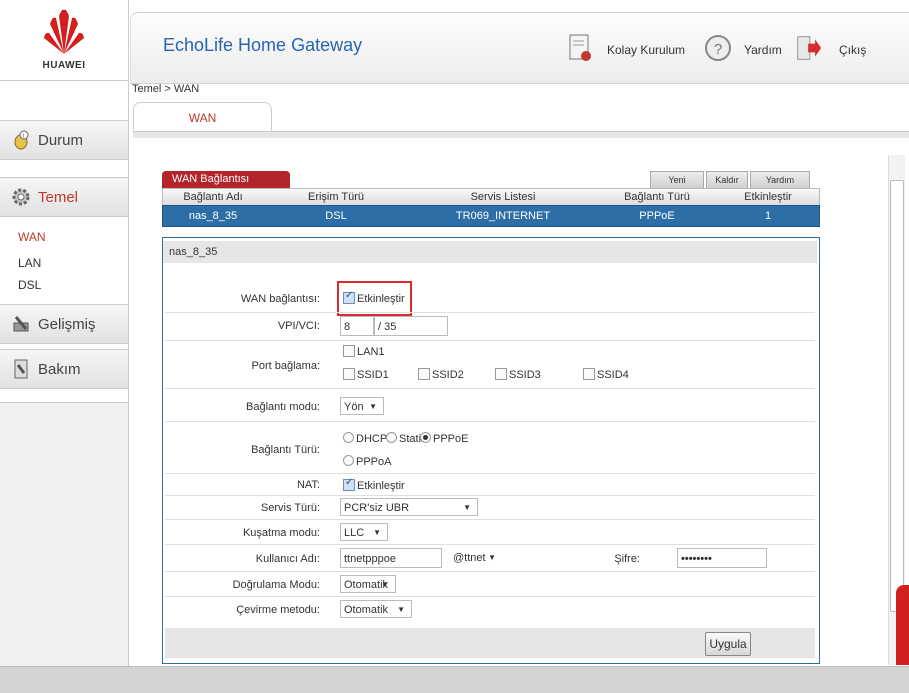  I want to click on sidebar-item-durum: i Durum, so click(64, 140).